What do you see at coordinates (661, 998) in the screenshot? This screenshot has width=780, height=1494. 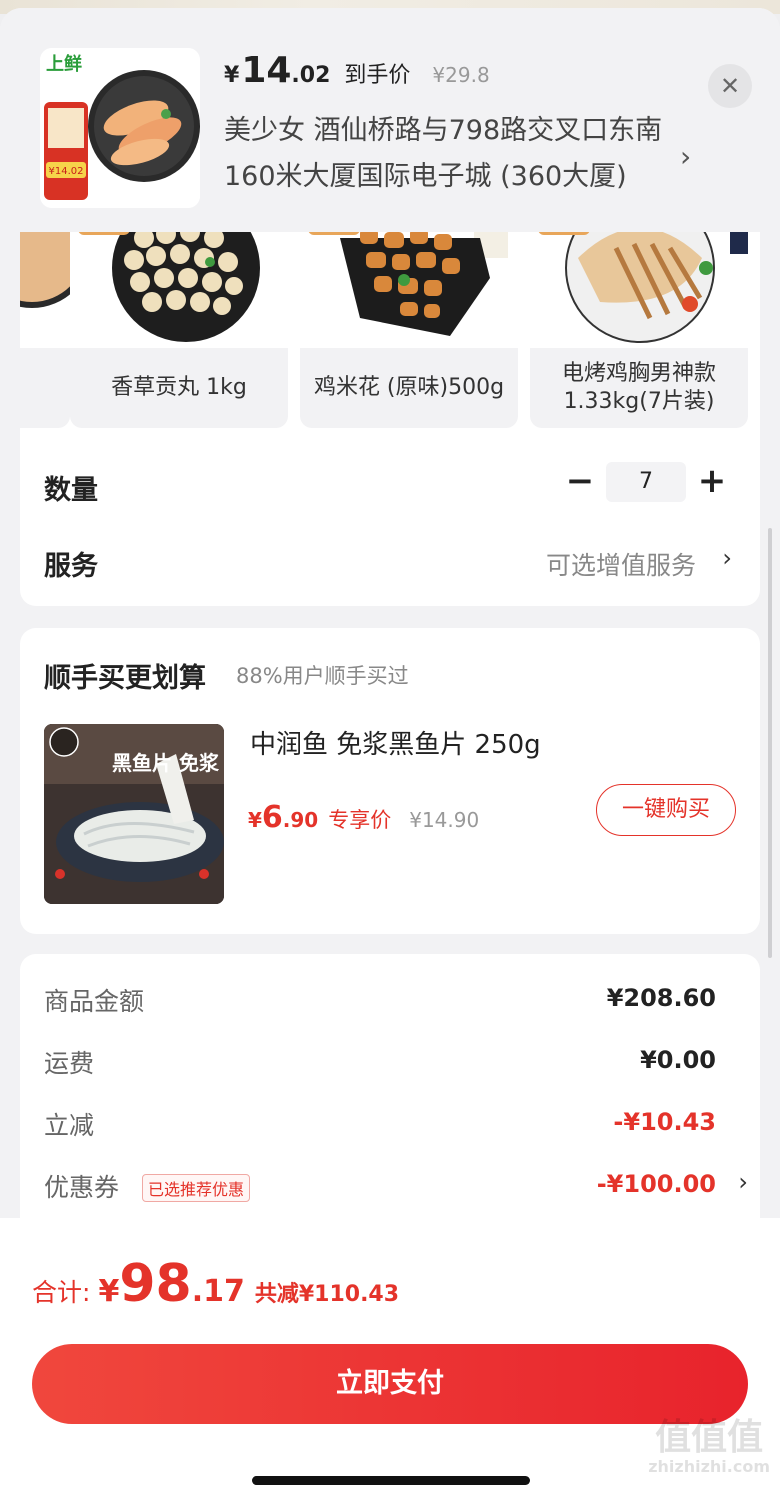 I see `summary-value: ¥208.60` at bounding box center [661, 998].